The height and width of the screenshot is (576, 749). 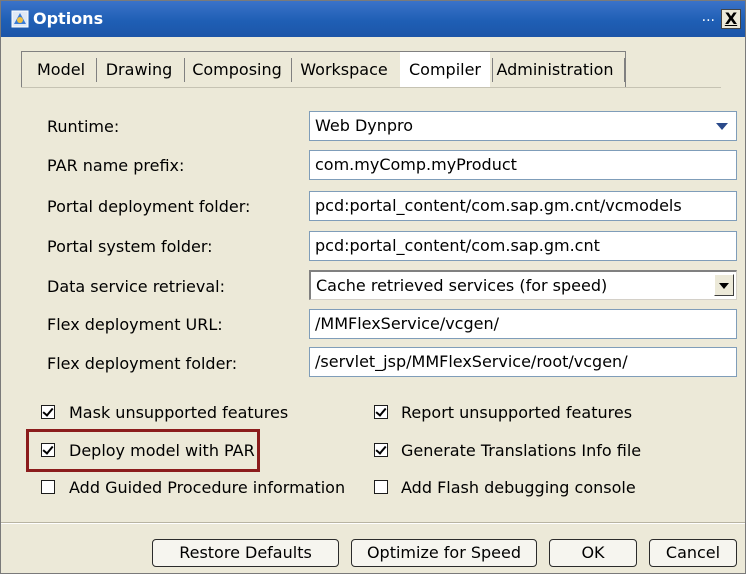 I want to click on title-bar: Options ... X, so click(x=373, y=19).